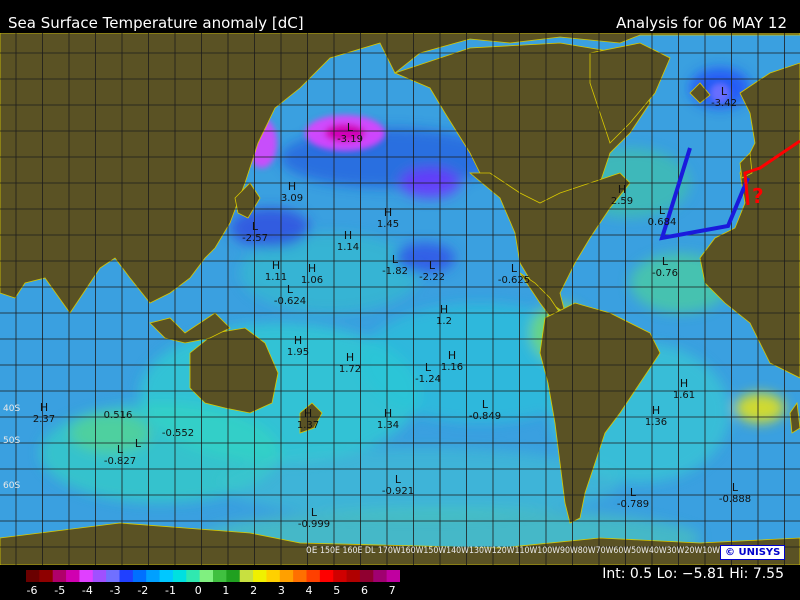 This screenshot has width=800, height=600. Describe the element at coordinates (388, 224) in the screenshot. I see `marker-value: 1.45` at that location.